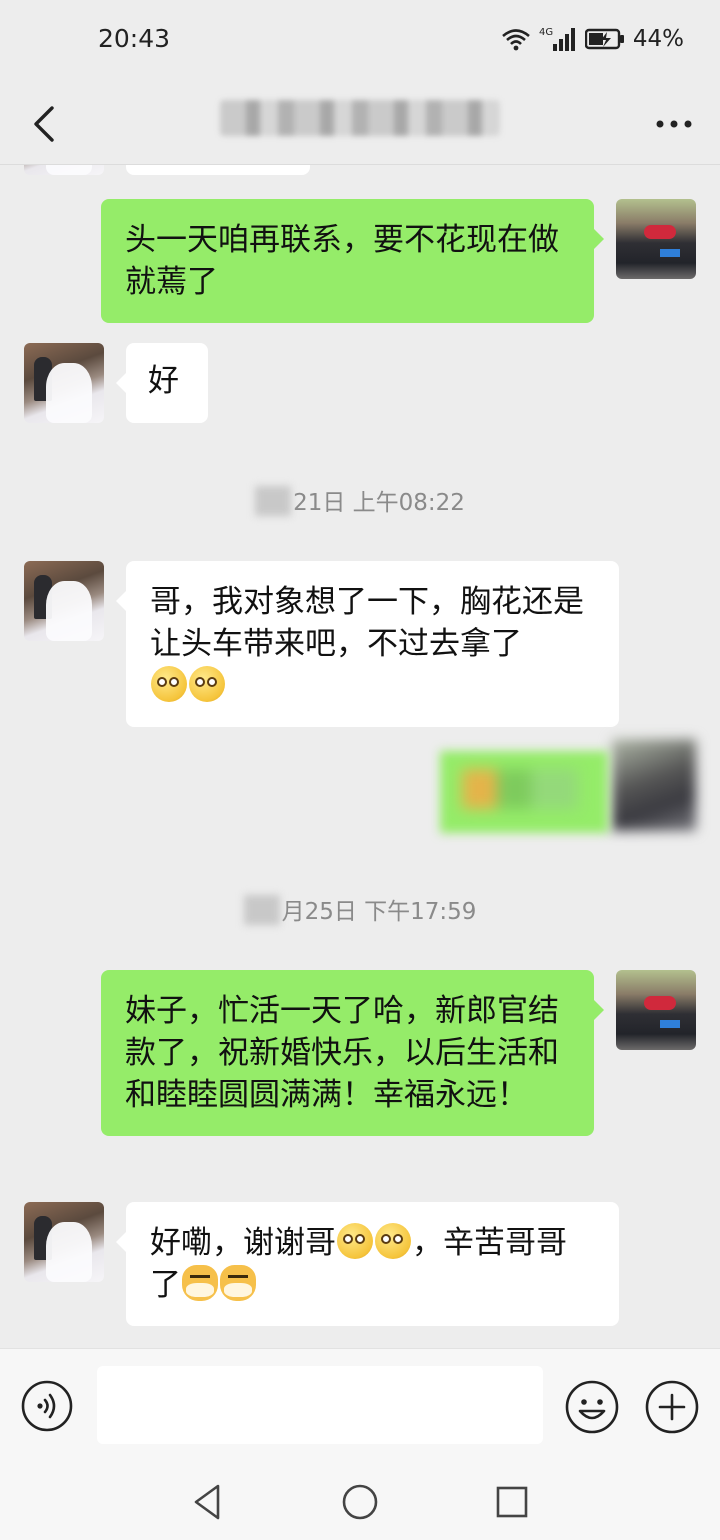 The image size is (720, 1540). Describe the element at coordinates (604, 39) in the screenshot. I see `battery-icon` at that location.